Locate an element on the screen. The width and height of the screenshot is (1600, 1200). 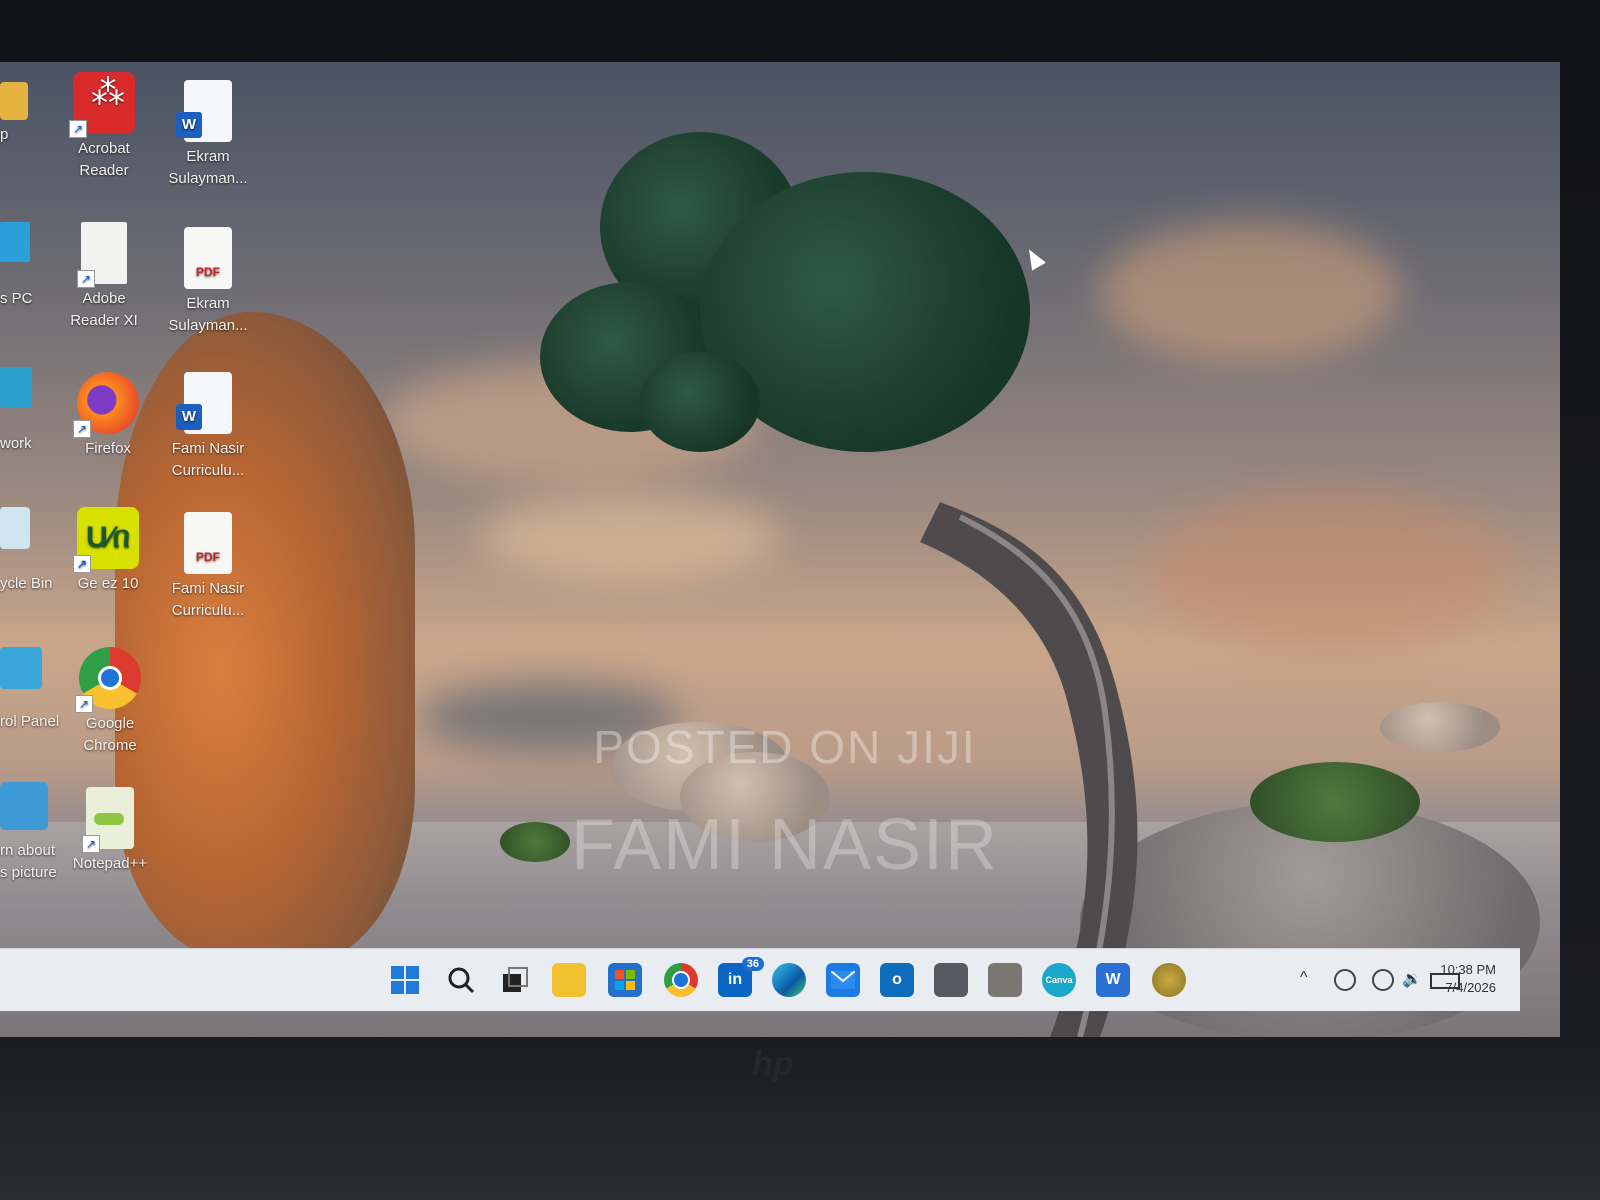
wallpaper-bush is located at coordinates (1335, 802).